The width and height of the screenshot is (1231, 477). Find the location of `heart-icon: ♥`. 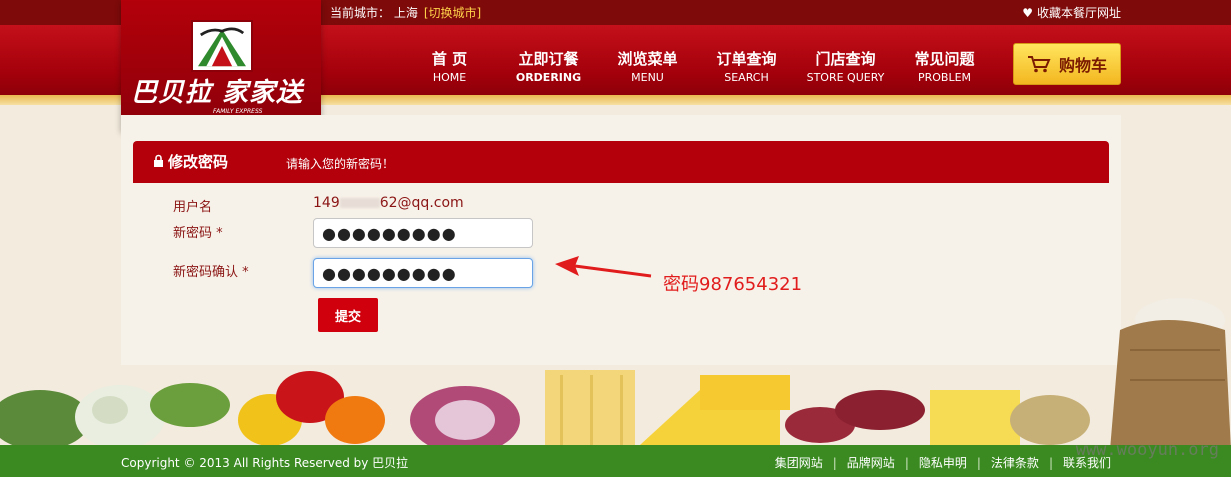

heart-icon: ♥ is located at coordinates (1027, 13).